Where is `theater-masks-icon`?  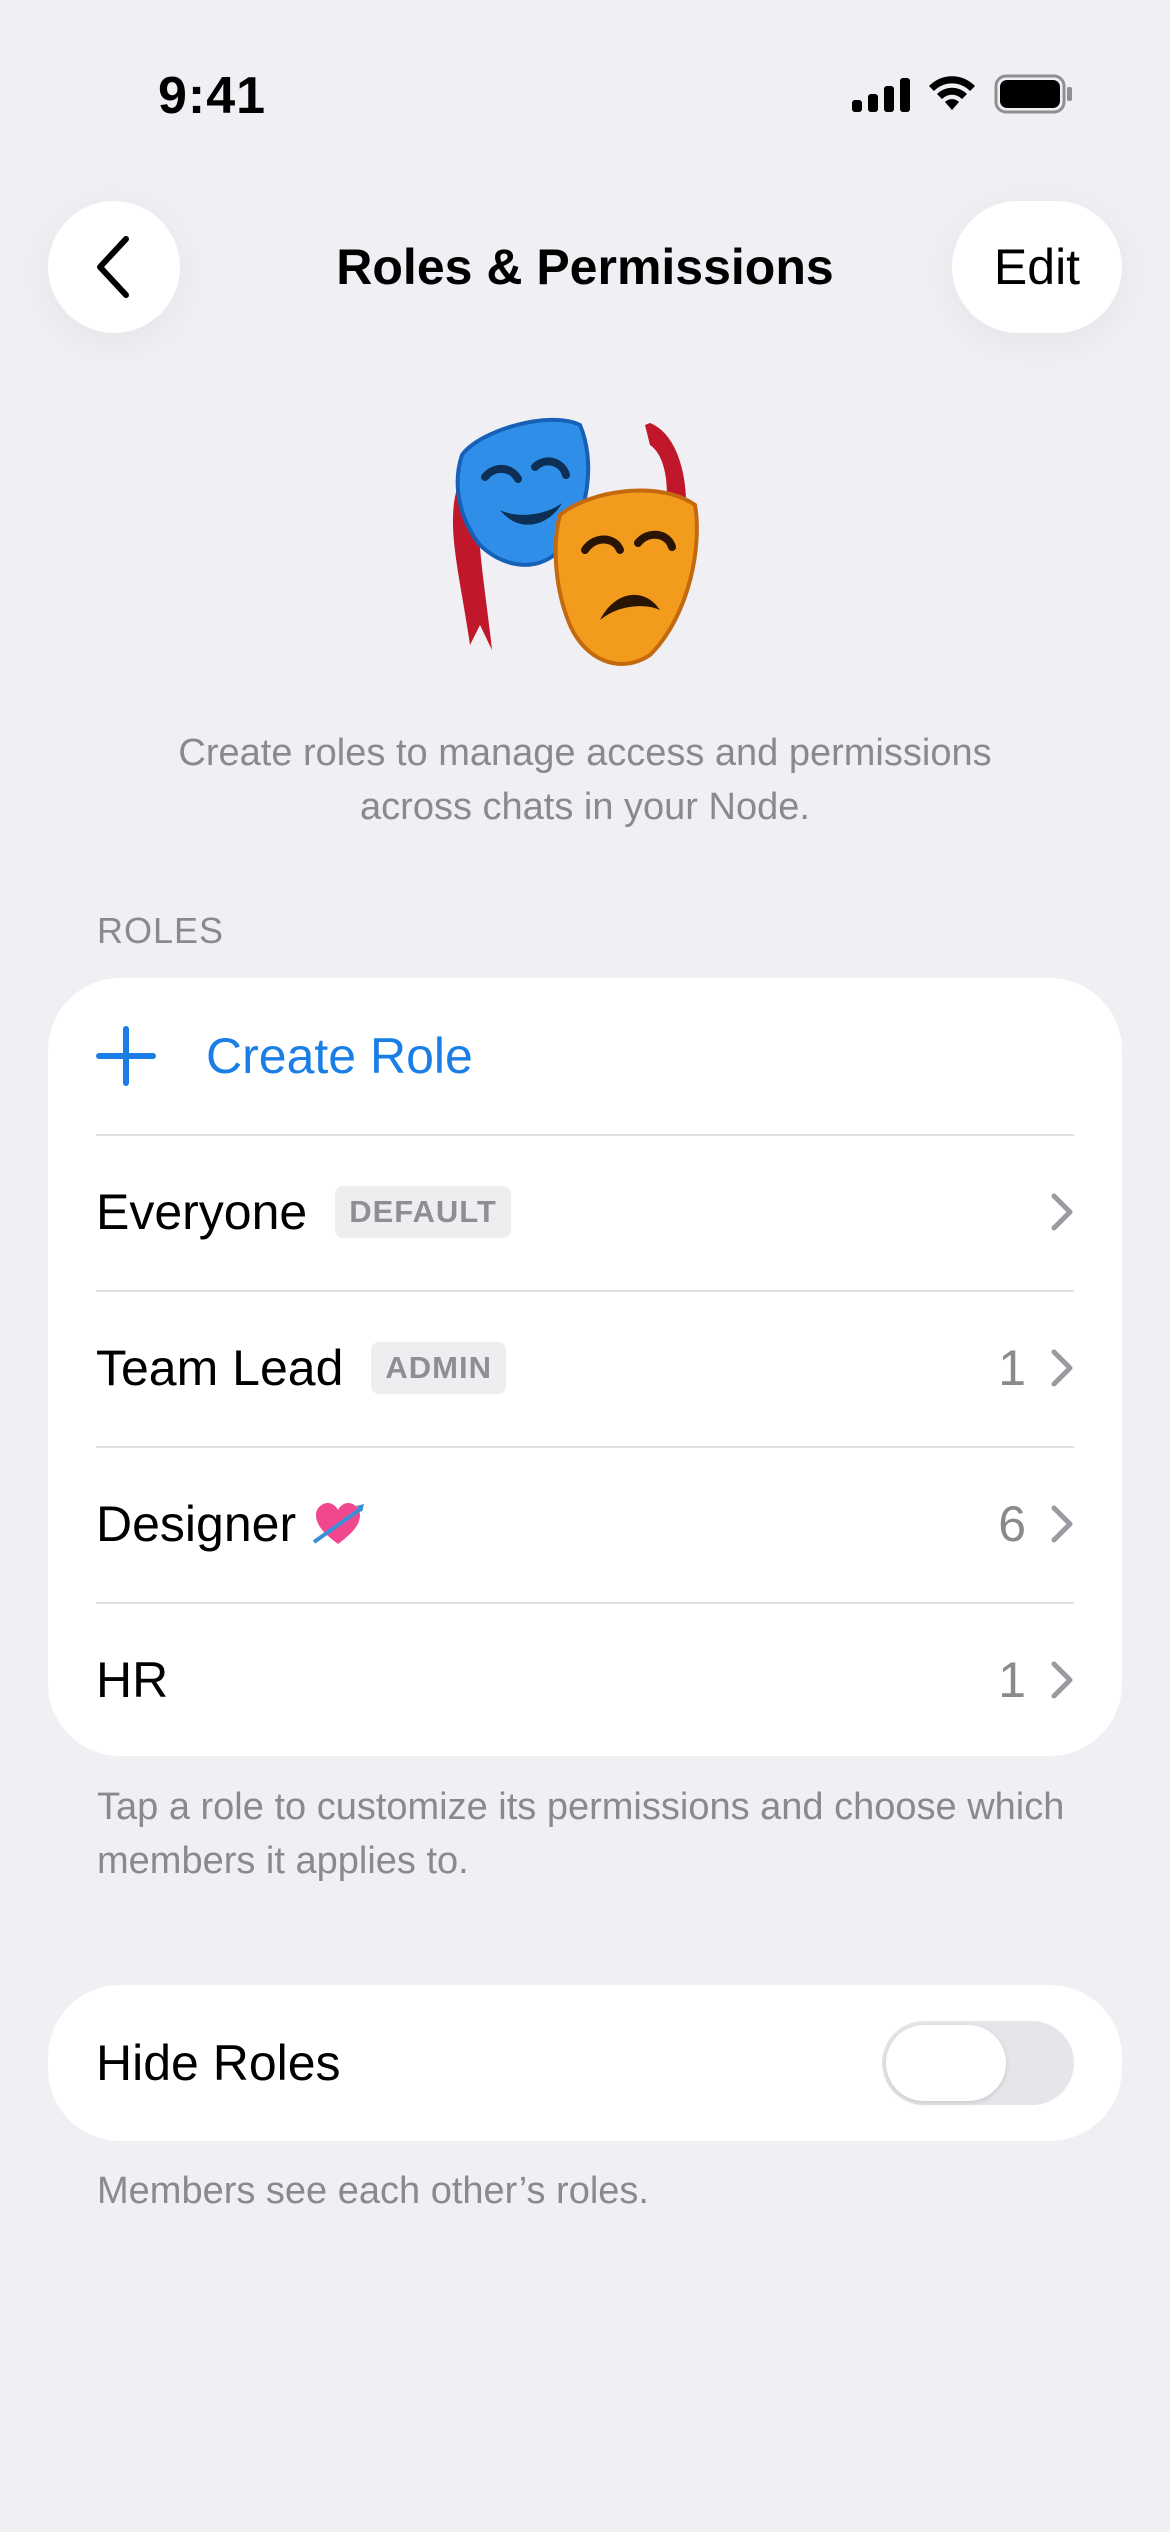
theater-masks-icon is located at coordinates (585, 540).